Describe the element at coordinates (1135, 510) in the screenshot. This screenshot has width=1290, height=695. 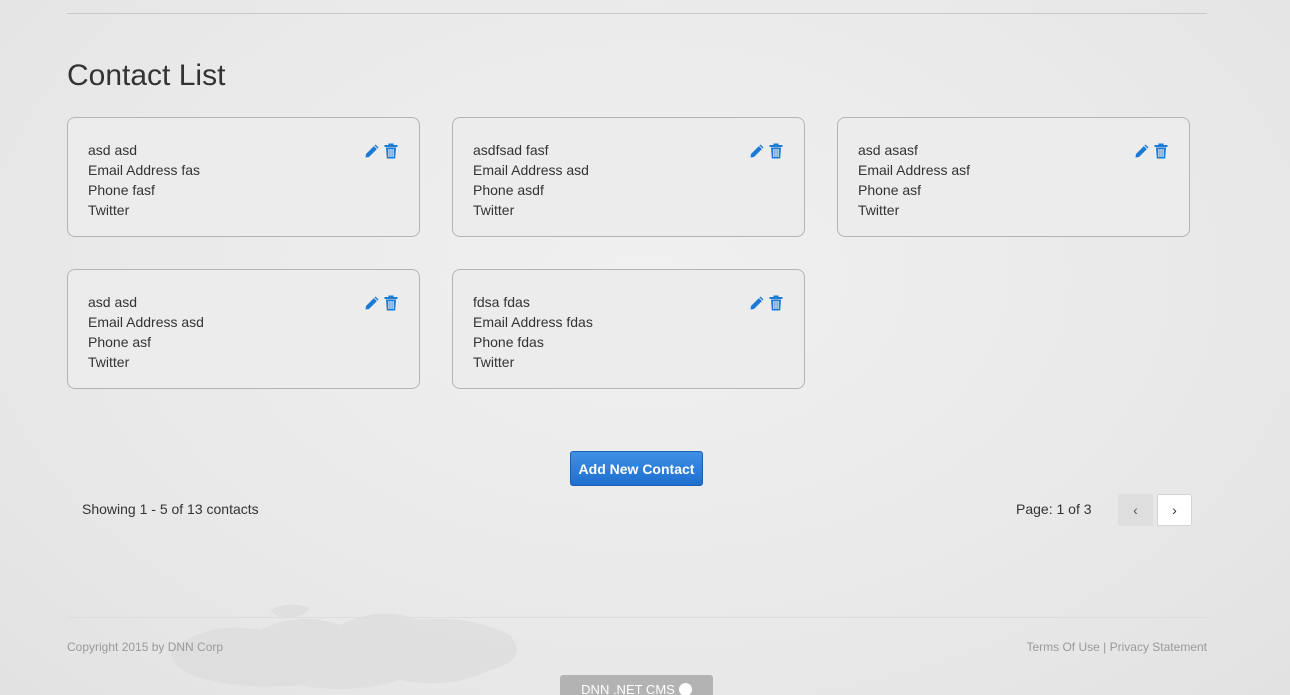
I see `previous-page-button: ‹` at that location.